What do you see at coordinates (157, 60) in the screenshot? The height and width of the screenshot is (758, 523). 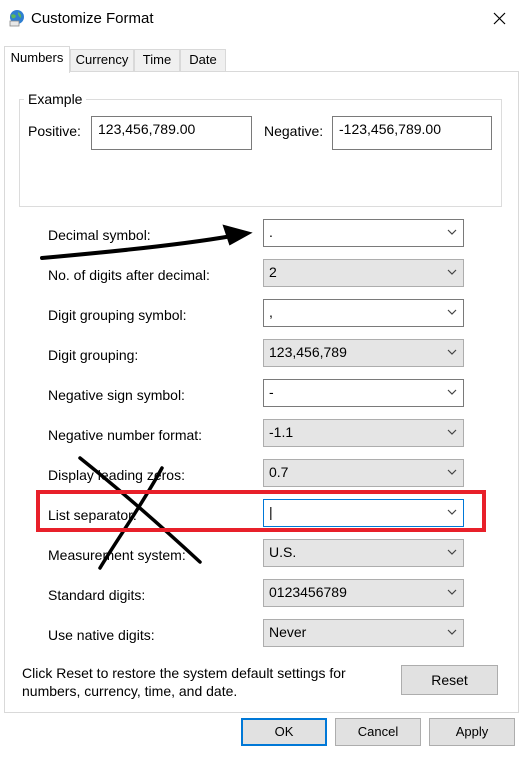 I see `tab-time: Time` at bounding box center [157, 60].